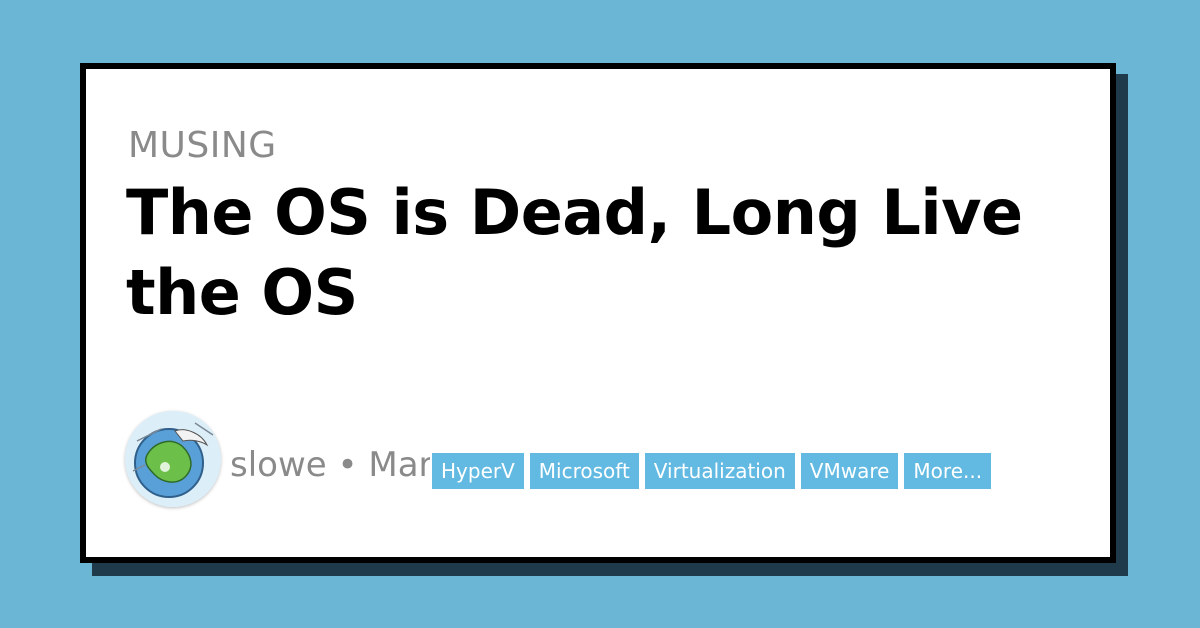 This screenshot has width=1200, height=628. Describe the element at coordinates (202, 145) in the screenshot. I see `post-category: MUSING` at that location.